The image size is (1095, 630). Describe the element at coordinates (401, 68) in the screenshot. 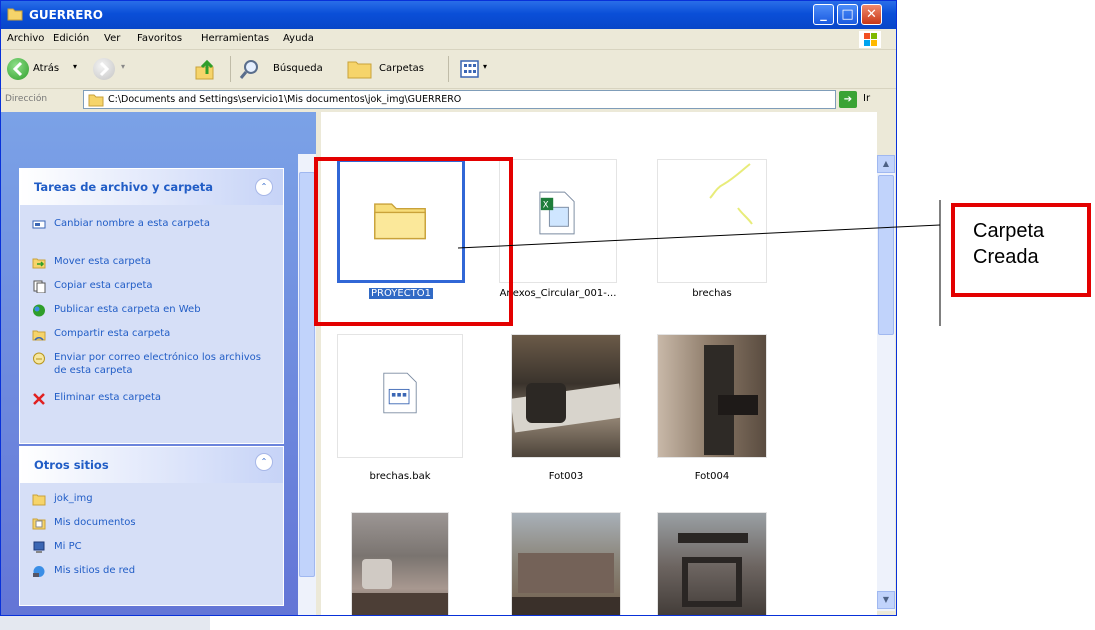

I see `folders-label: Carpetas` at that location.